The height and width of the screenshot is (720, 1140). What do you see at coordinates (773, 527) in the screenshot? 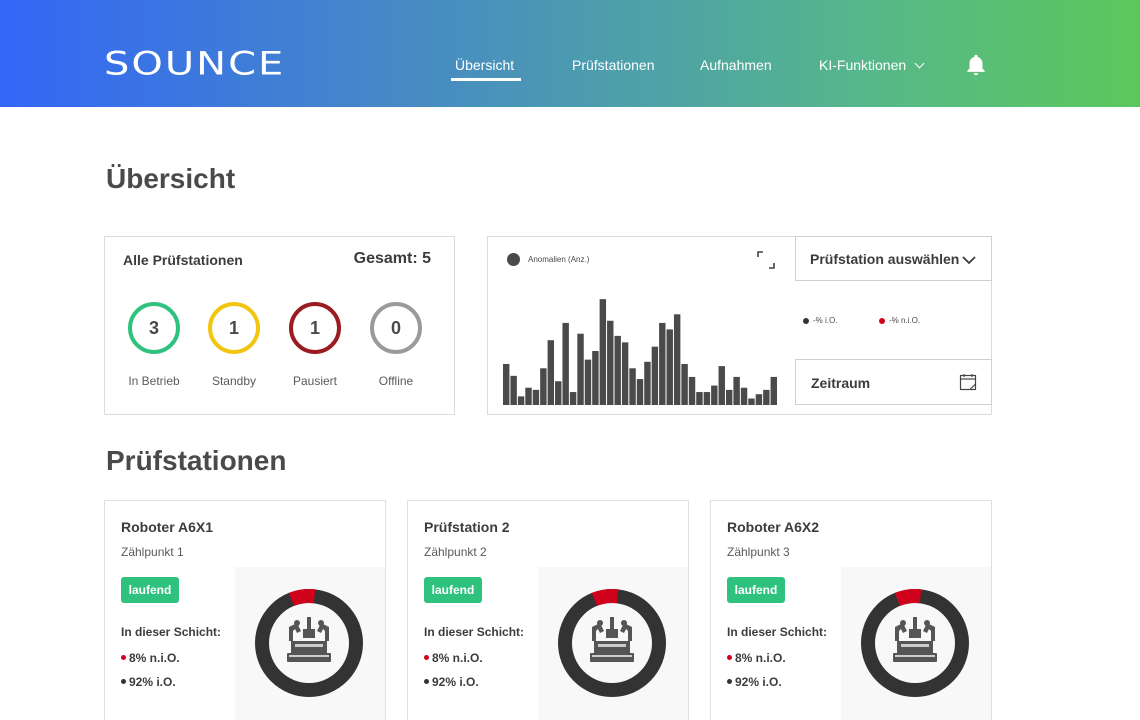
I see `station-name: Roboter A6X2` at bounding box center [773, 527].